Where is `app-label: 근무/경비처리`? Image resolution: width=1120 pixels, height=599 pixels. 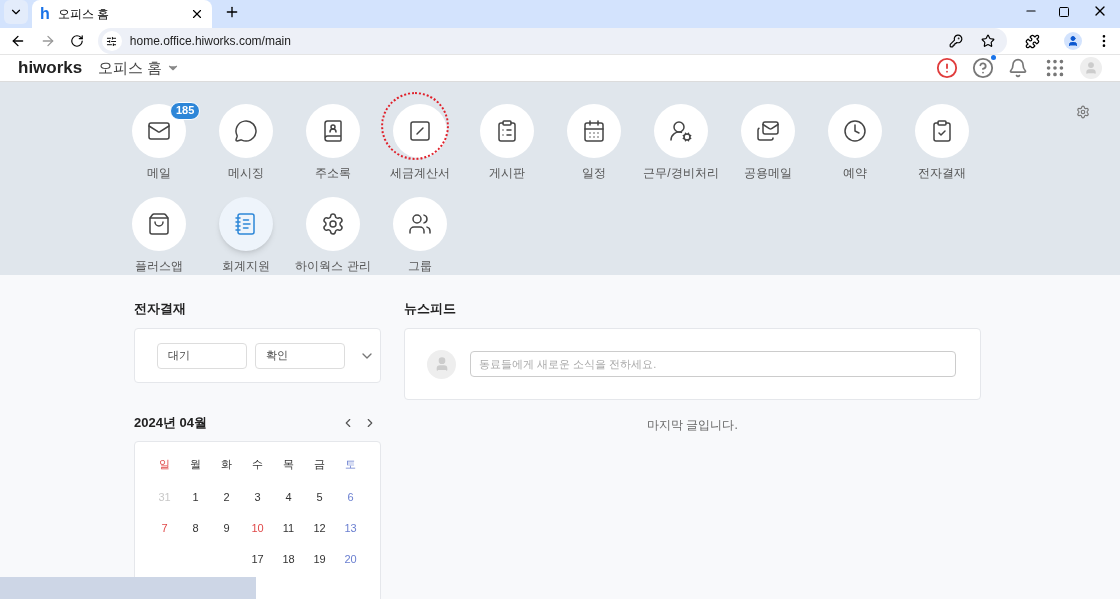
app-label: 근무/경비처리 is located at coordinates (681, 173).